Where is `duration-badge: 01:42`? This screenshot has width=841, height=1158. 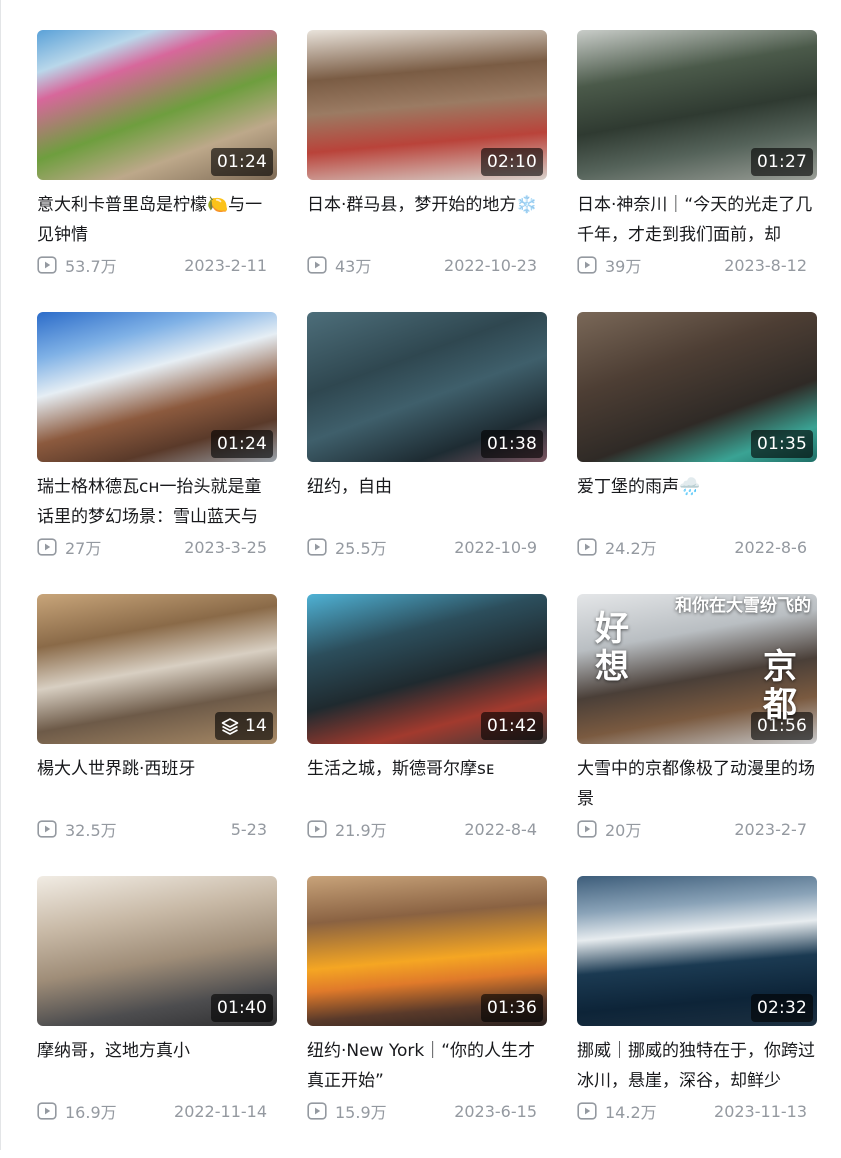
duration-badge: 01:42 is located at coordinates (512, 726).